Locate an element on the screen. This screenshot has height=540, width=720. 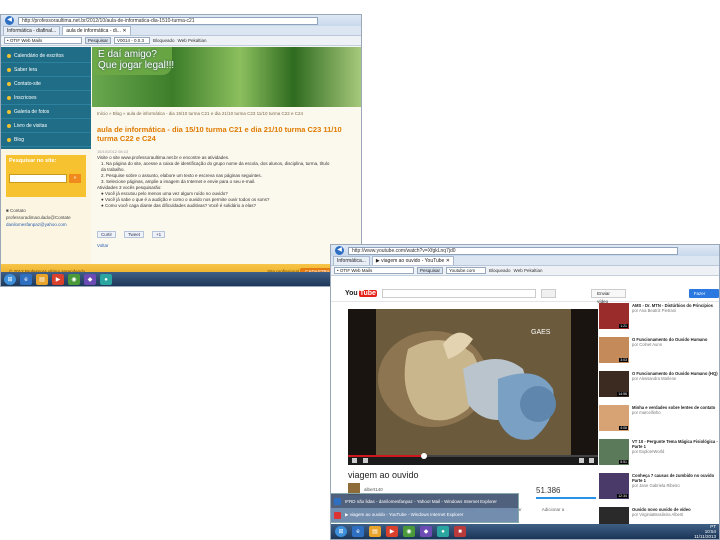
ear-anatomy-frame: GAES is located at coordinates (473, 382).